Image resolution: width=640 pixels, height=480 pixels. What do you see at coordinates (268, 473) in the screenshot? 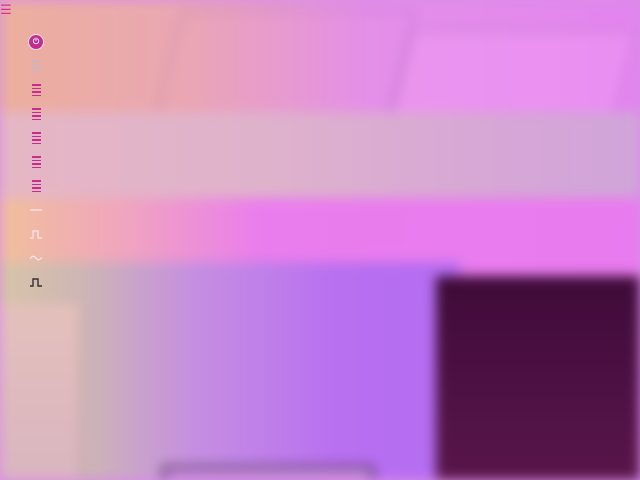
I see `monitor-edge` at bounding box center [268, 473].